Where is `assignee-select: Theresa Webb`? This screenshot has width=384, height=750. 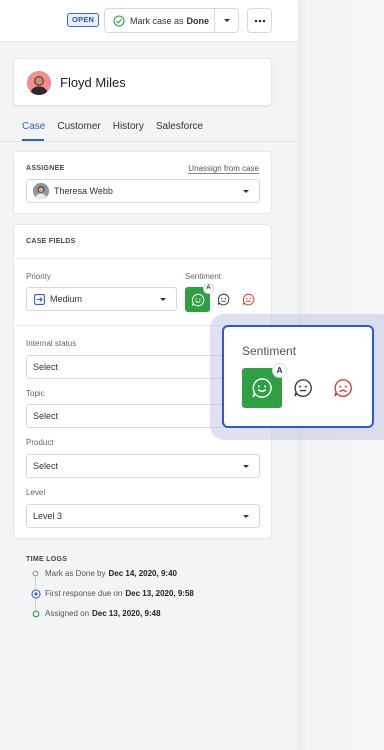
assignee-select: Theresa Webb is located at coordinates (143, 191).